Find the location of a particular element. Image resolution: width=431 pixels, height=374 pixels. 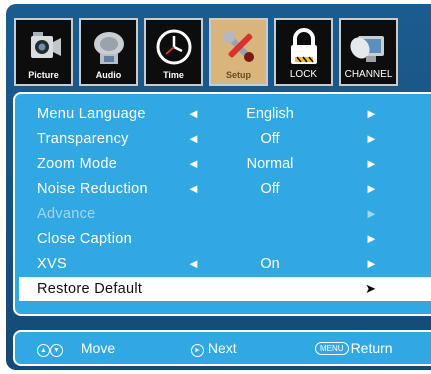

tab-lock: LOCK is located at coordinates (303, 52).